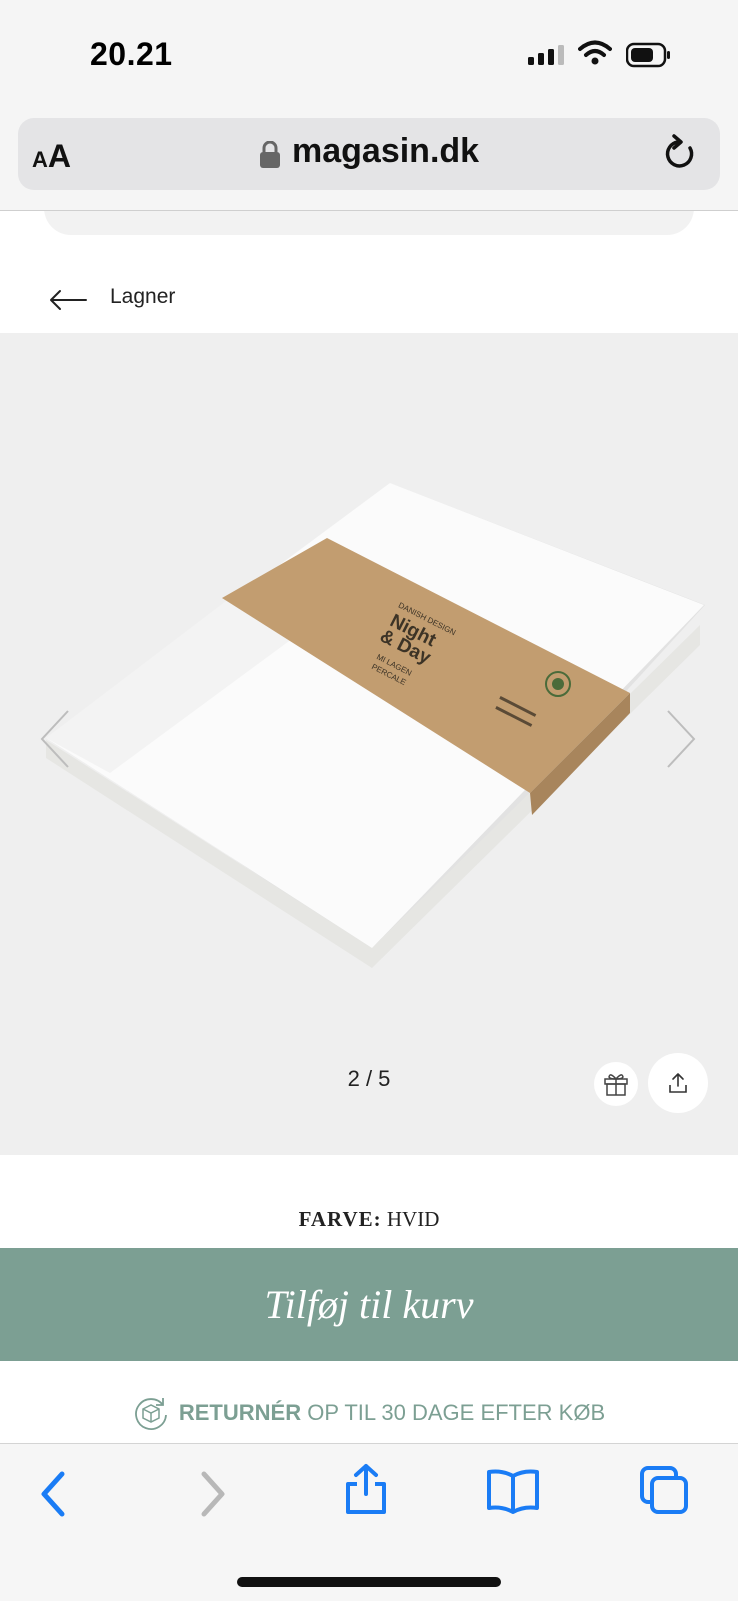  I want to click on breadcrumb-link: Lagner, so click(142, 297).